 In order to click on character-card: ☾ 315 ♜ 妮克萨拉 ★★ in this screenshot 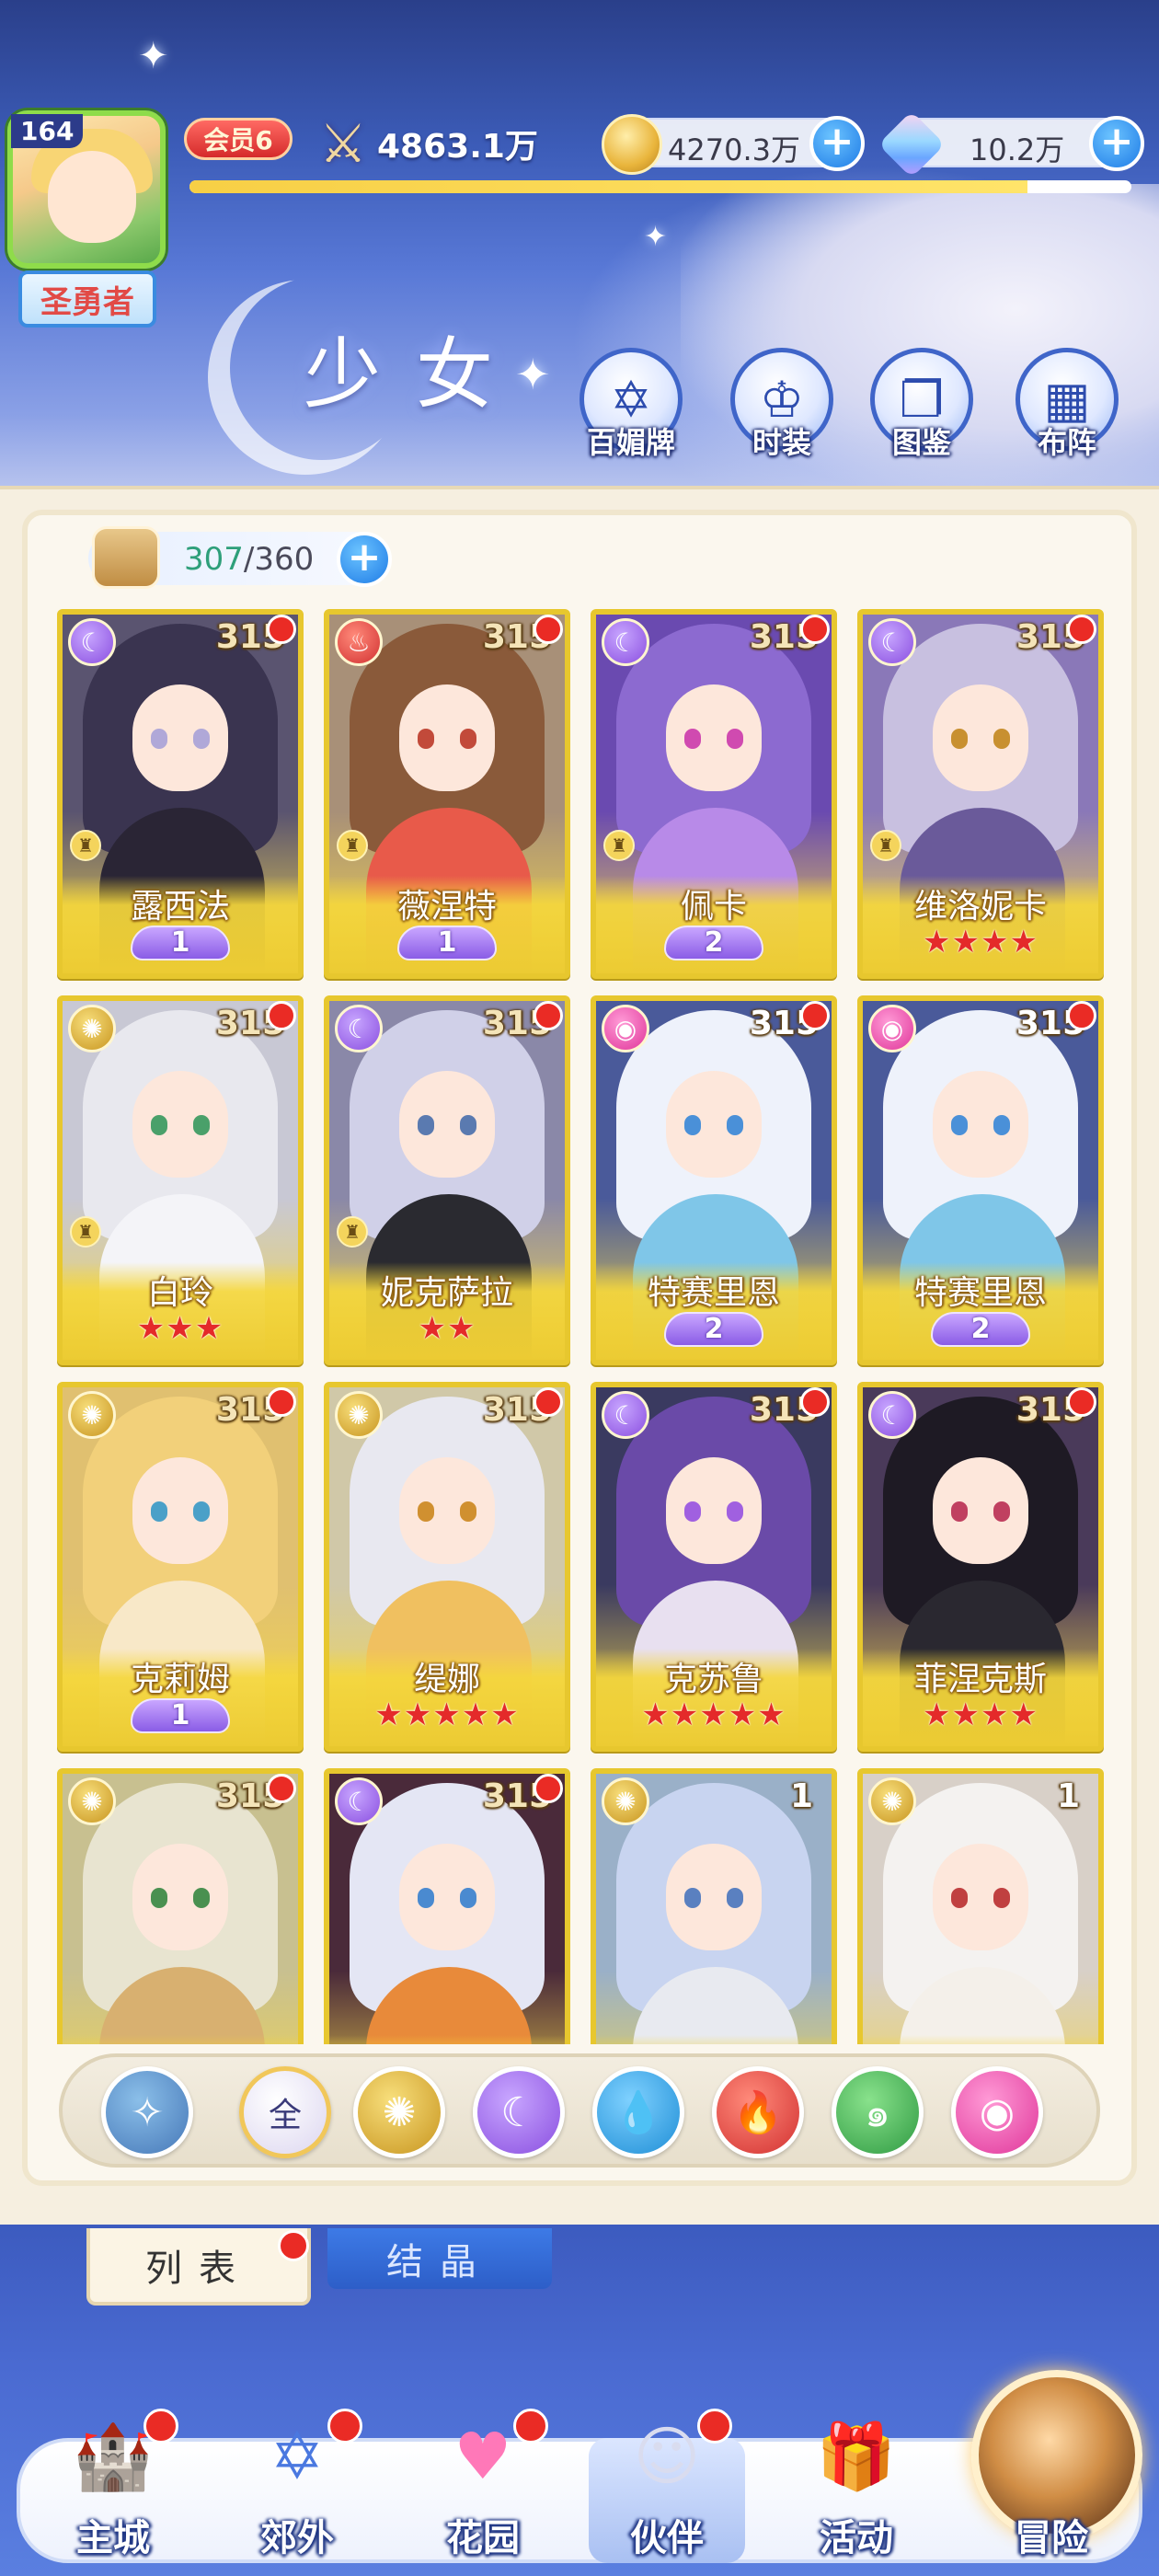, I will do `click(447, 1180)`.